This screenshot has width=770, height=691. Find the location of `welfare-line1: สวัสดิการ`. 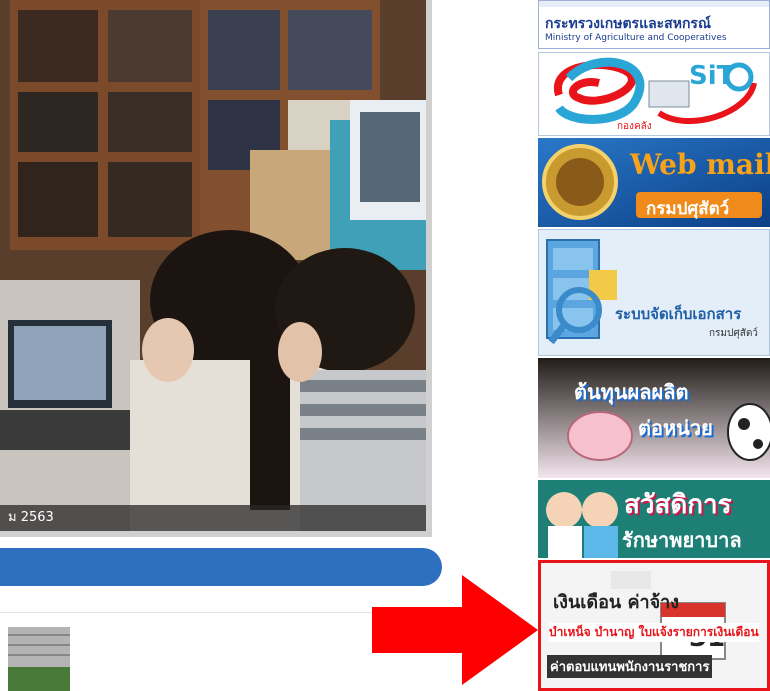

welfare-line1: สวัสดิการ is located at coordinates (678, 505).